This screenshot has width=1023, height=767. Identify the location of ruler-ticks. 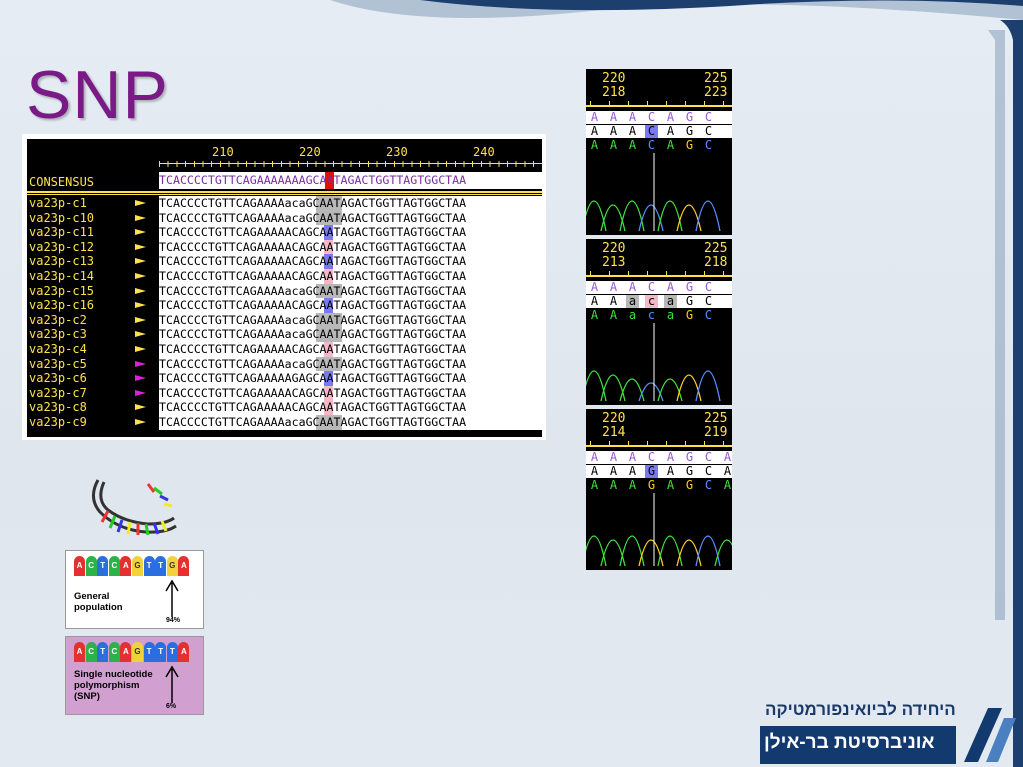
(350, 164).